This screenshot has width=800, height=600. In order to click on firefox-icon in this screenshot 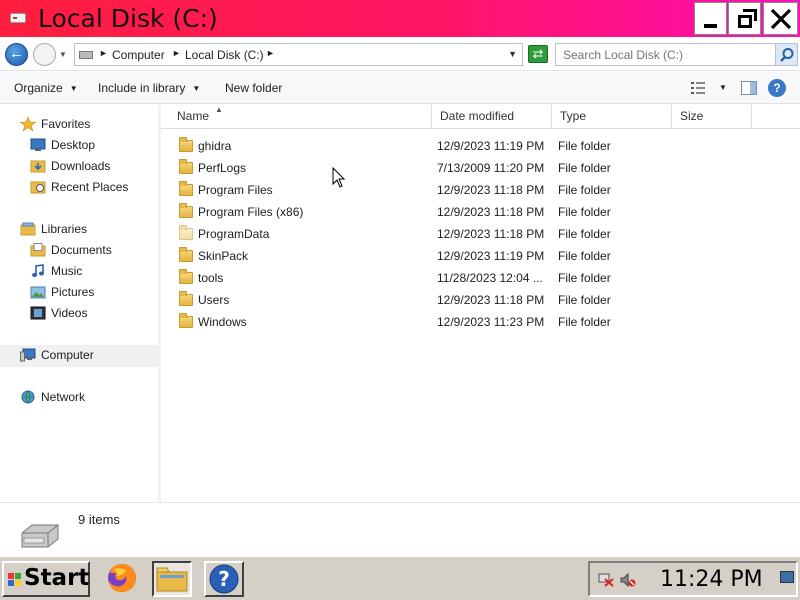, I will do `click(122, 578)`.